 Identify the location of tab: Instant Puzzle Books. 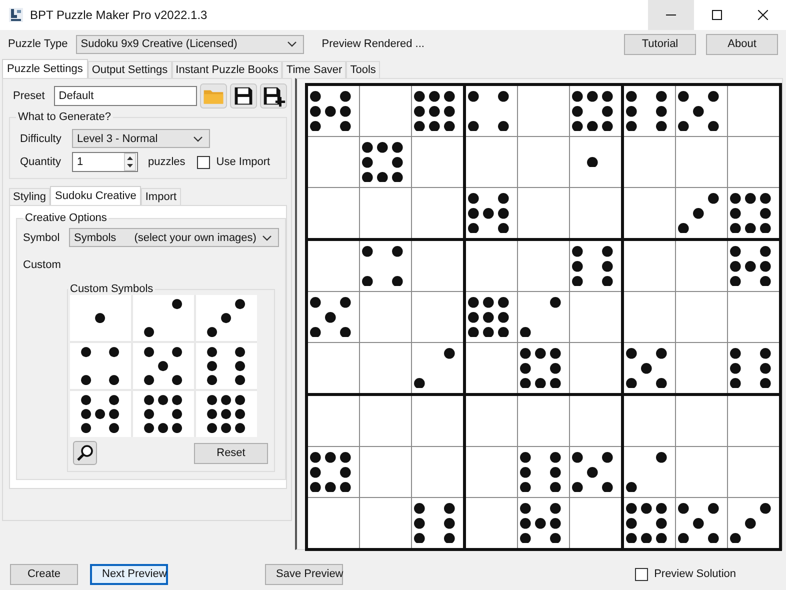
(227, 69).